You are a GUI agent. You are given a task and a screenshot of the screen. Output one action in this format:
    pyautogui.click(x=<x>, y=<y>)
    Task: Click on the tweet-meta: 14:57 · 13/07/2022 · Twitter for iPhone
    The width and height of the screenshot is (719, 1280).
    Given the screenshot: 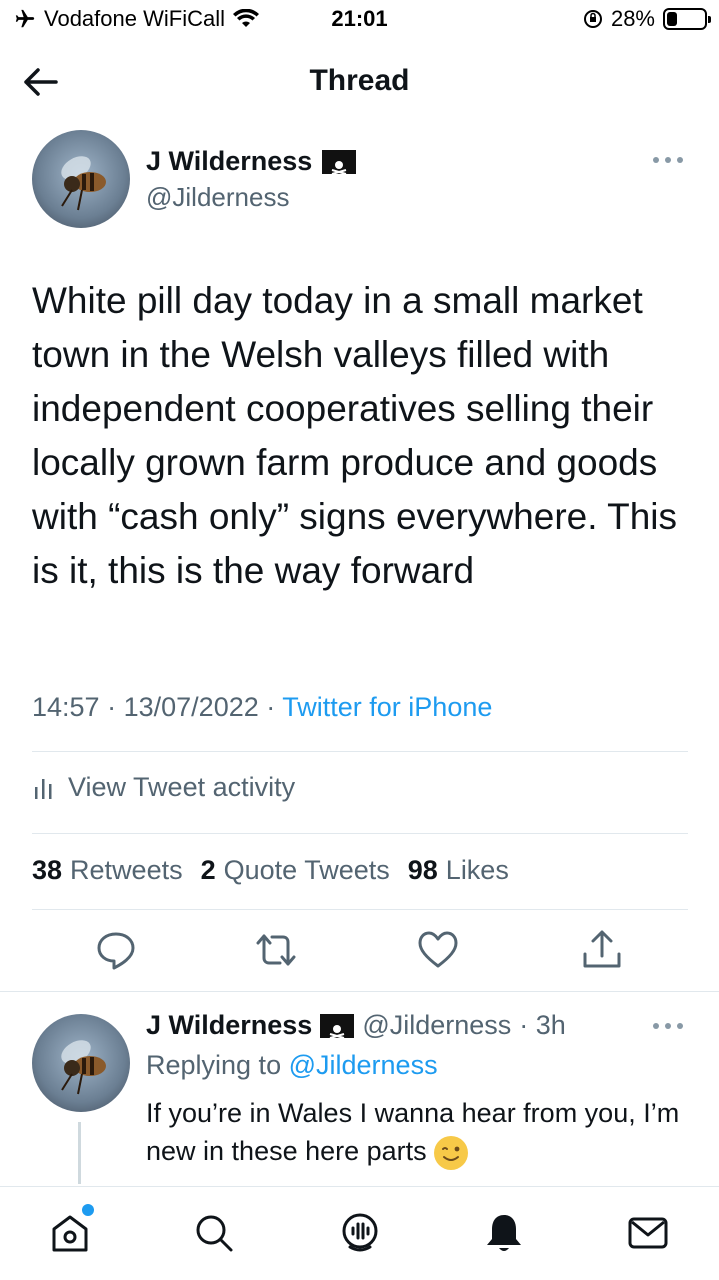 What is the action you would take?
    pyautogui.click(x=262, y=707)
    